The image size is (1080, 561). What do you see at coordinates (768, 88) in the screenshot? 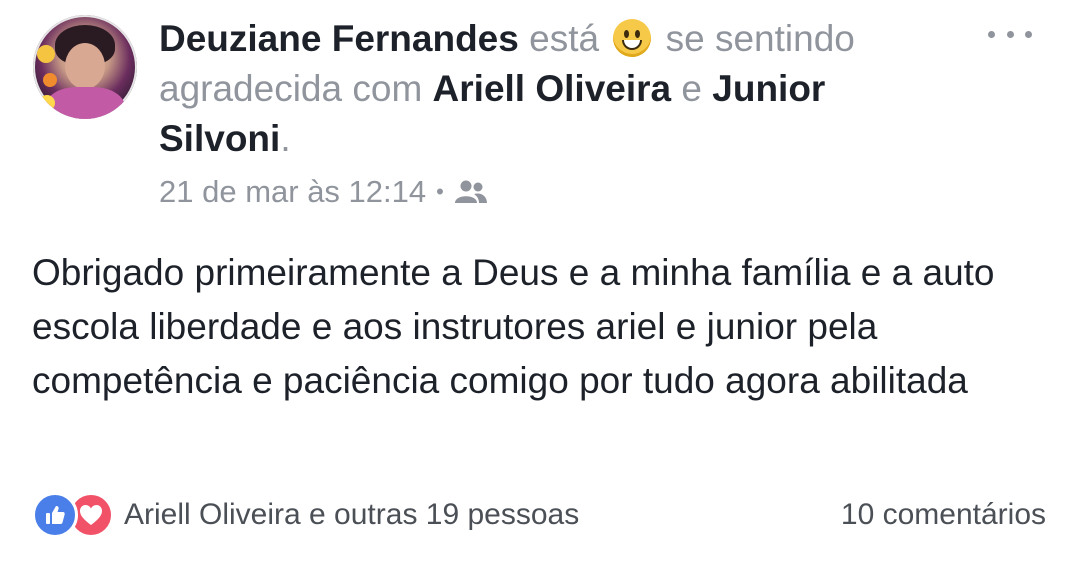
I see `tagged-person-2-first: Junior` at bounding box center [768, 88].